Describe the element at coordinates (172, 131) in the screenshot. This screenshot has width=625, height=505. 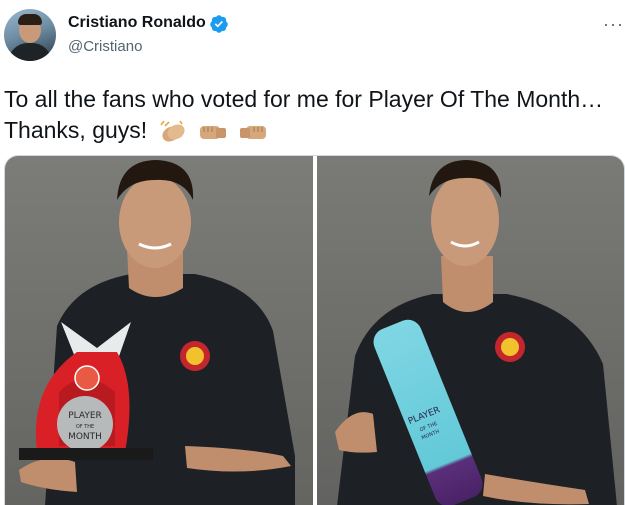
I see `clapping-hands-icon` at that location.